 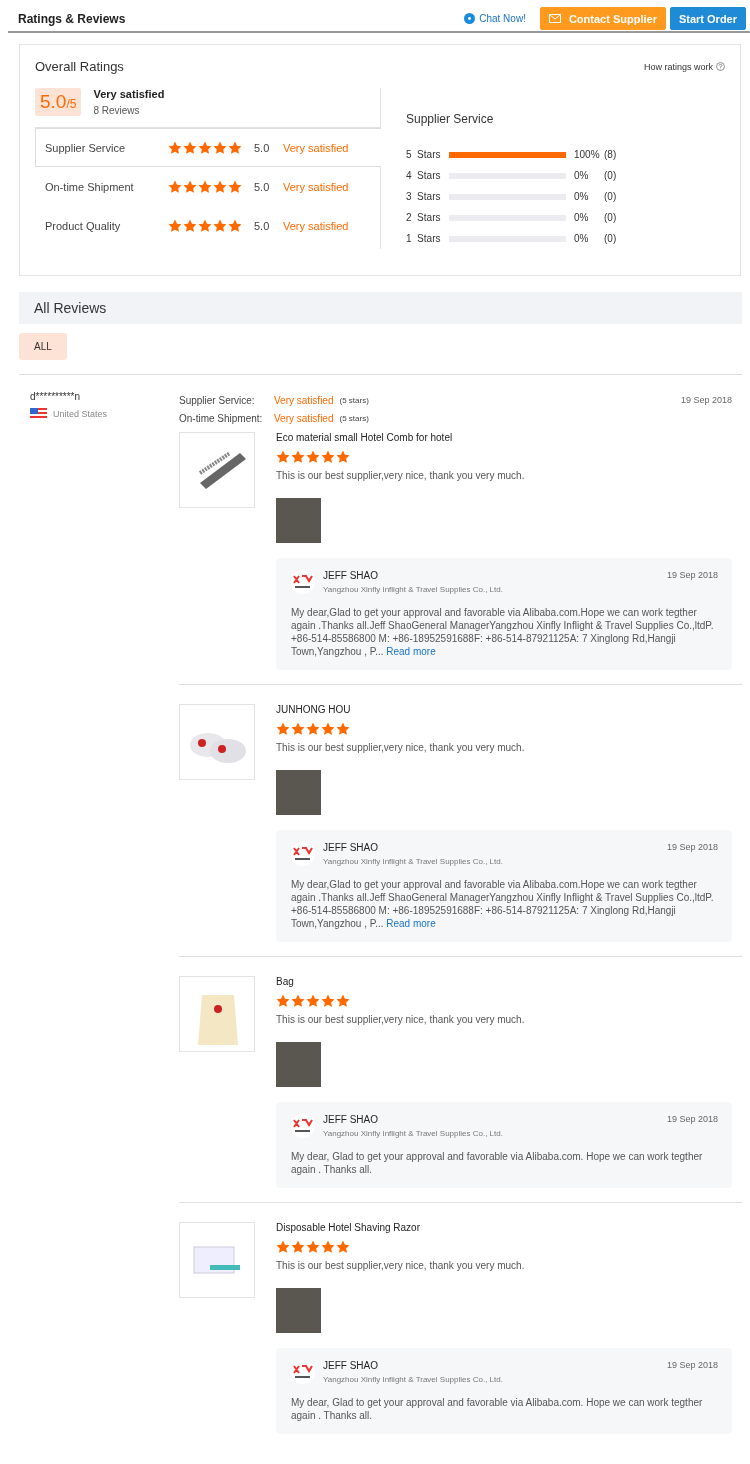 What do you see at coordinates (56, 396) in the screenshot?
I see `reviewer-name: d**********n` at bounding box center [56, 396].